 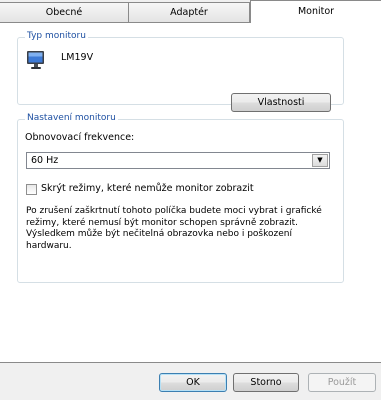 I want to click on apply-button: Použít, so click(x=342, y=382).